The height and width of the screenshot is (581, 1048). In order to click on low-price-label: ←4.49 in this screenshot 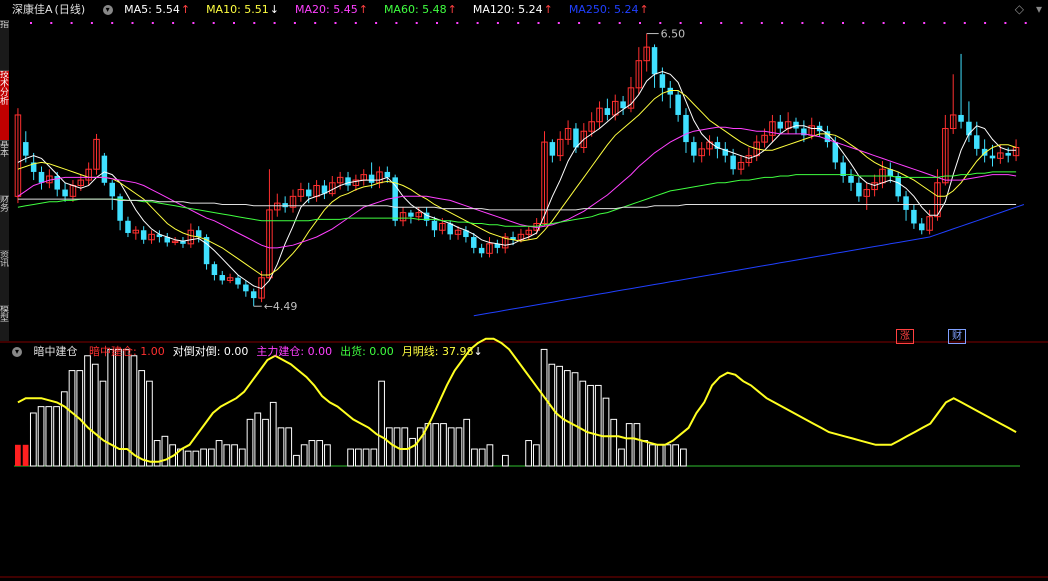, I will do `click(281, 306)`.